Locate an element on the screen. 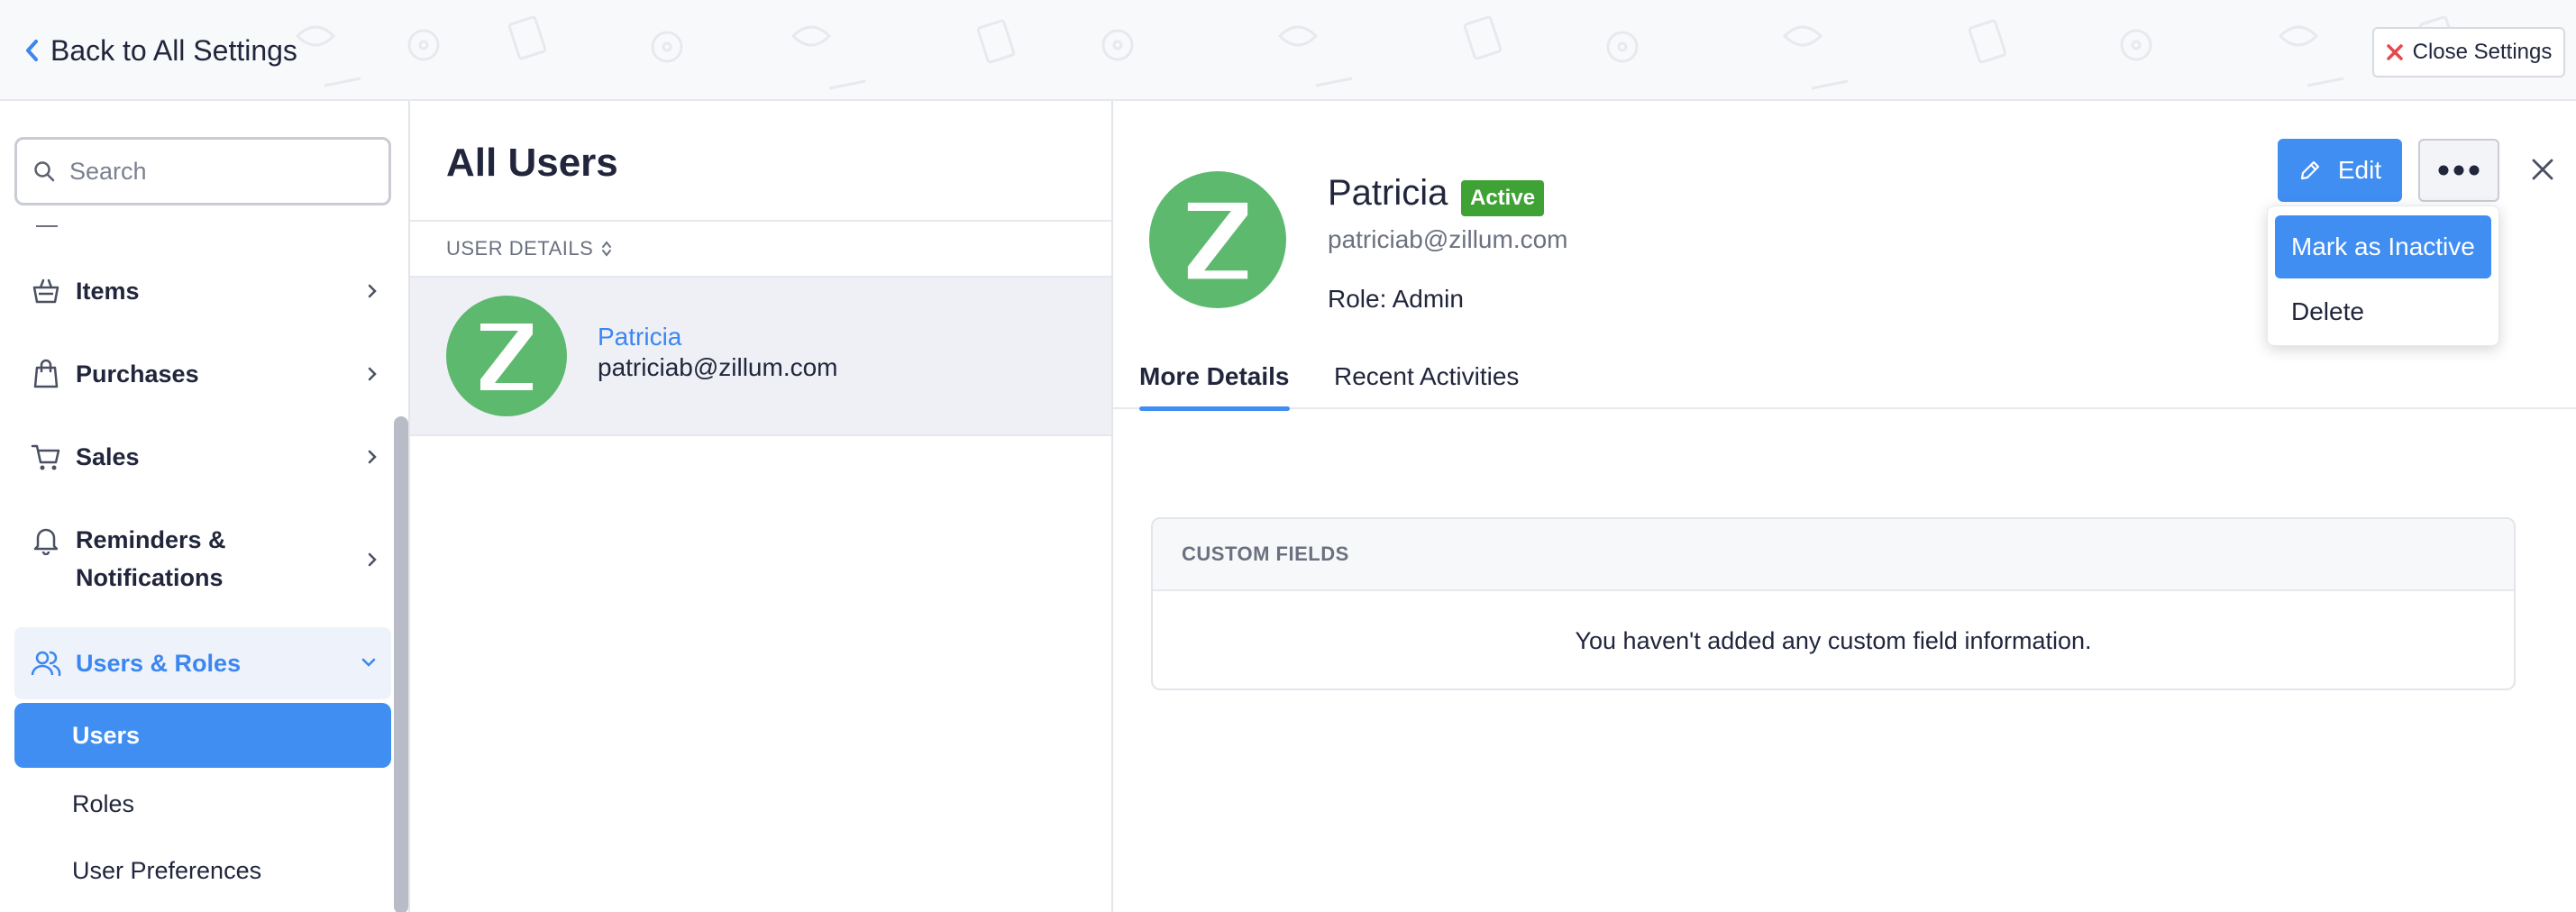 This screenshot has height=912, width=2576. close-settings-button: Close Settings is located at coordinates (2468, 53).